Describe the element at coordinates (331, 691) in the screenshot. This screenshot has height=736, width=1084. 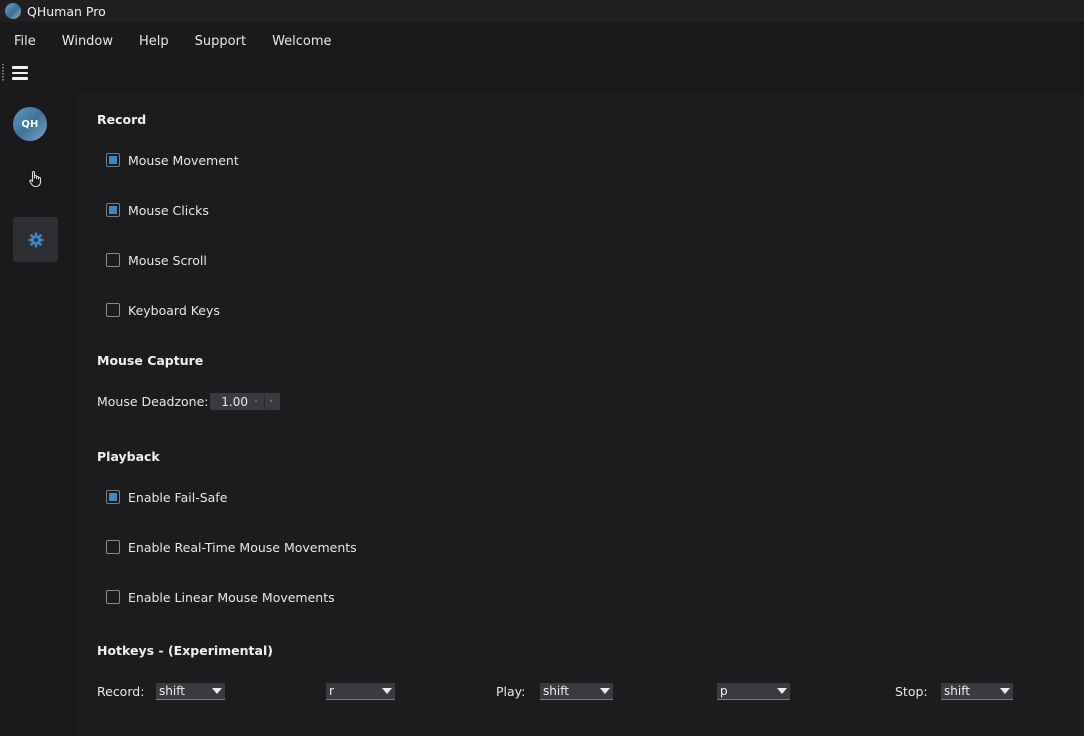
I see `record-key-value: r` at that location.